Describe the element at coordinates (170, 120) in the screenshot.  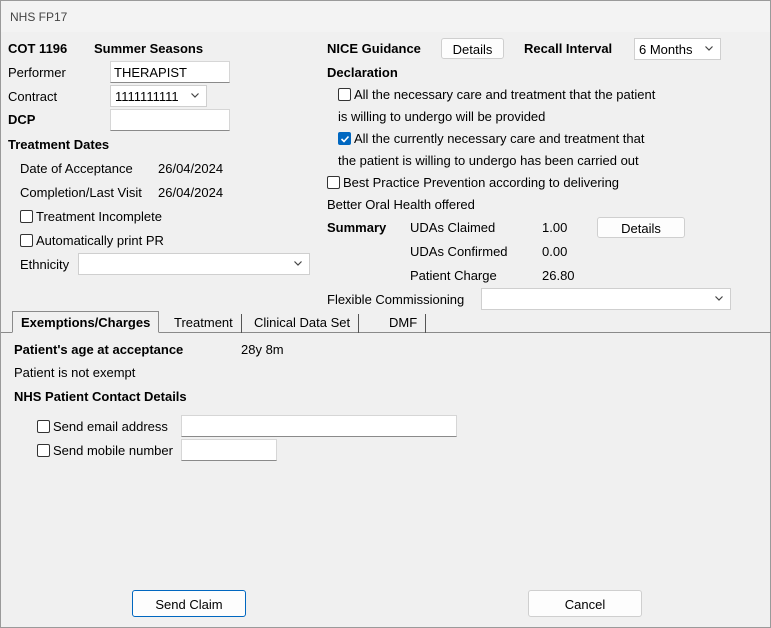
I see `dcp-field` at that location.